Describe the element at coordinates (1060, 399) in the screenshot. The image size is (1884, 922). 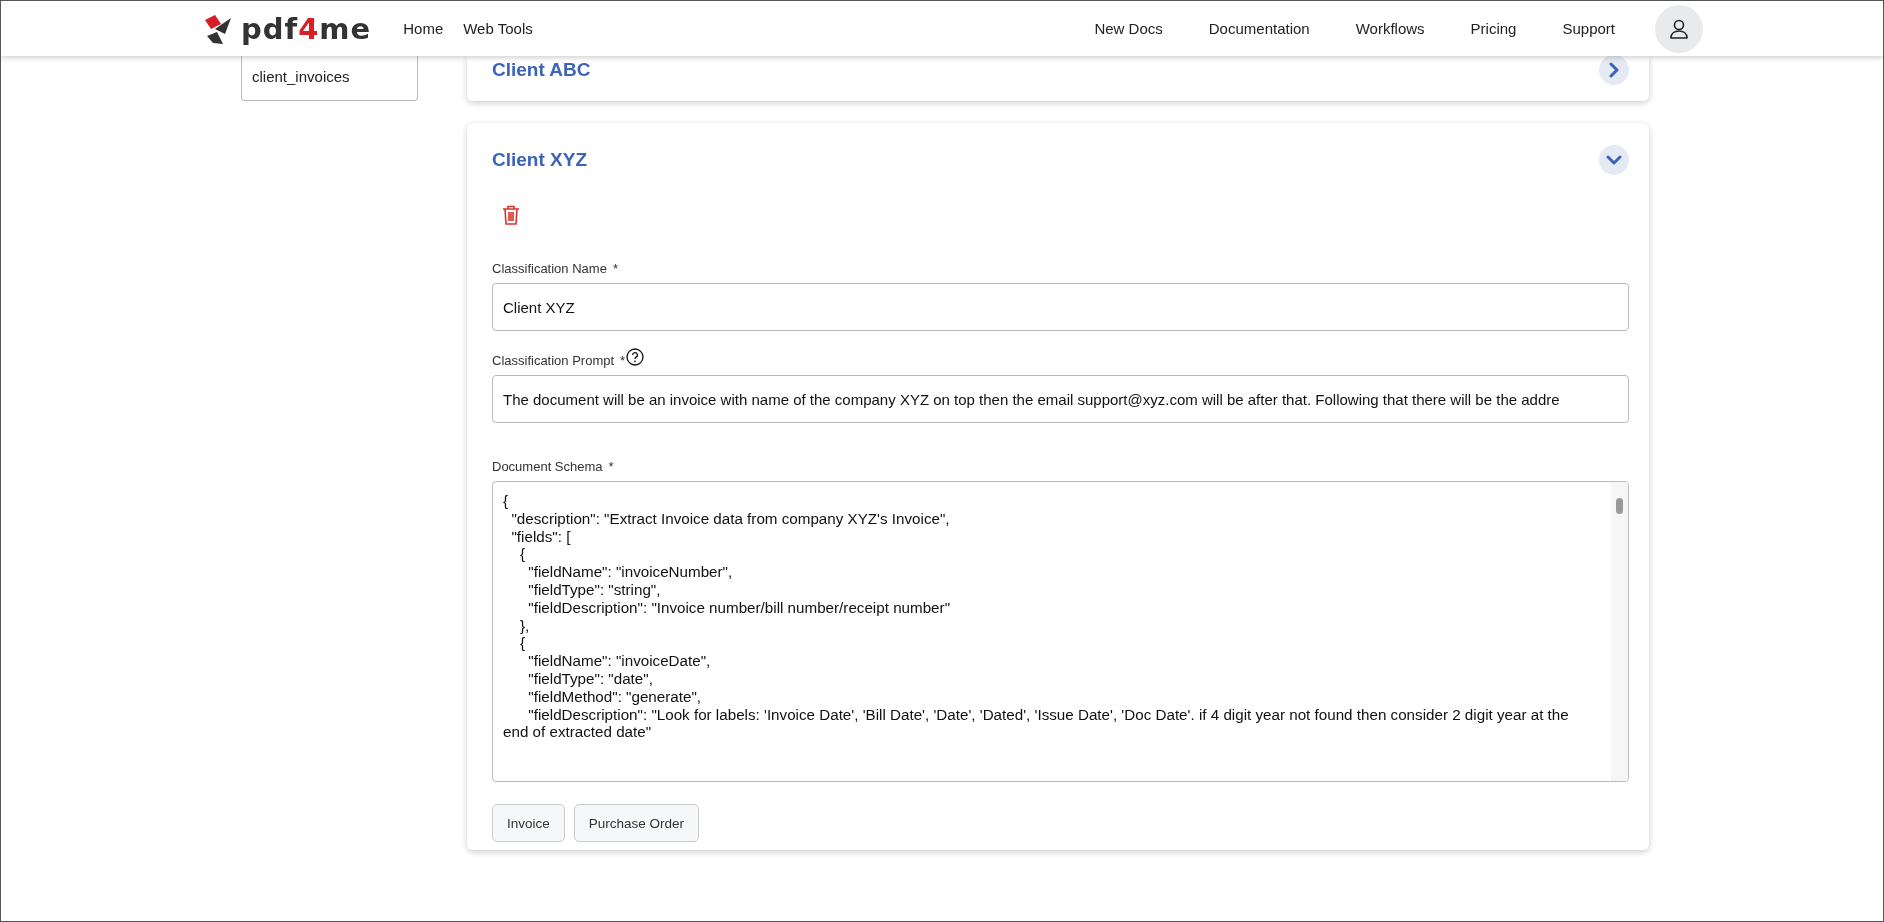
I see `text-input: The document will be an invoice with name of the company XYZ on top then the email support@xyz.com will be after that. Following that there will be the addre` at that location.